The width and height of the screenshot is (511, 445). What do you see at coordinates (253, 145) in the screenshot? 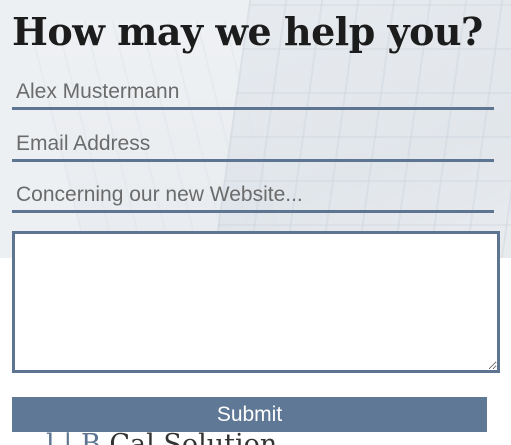
I see `email-input` at bounding box center [253, 145].